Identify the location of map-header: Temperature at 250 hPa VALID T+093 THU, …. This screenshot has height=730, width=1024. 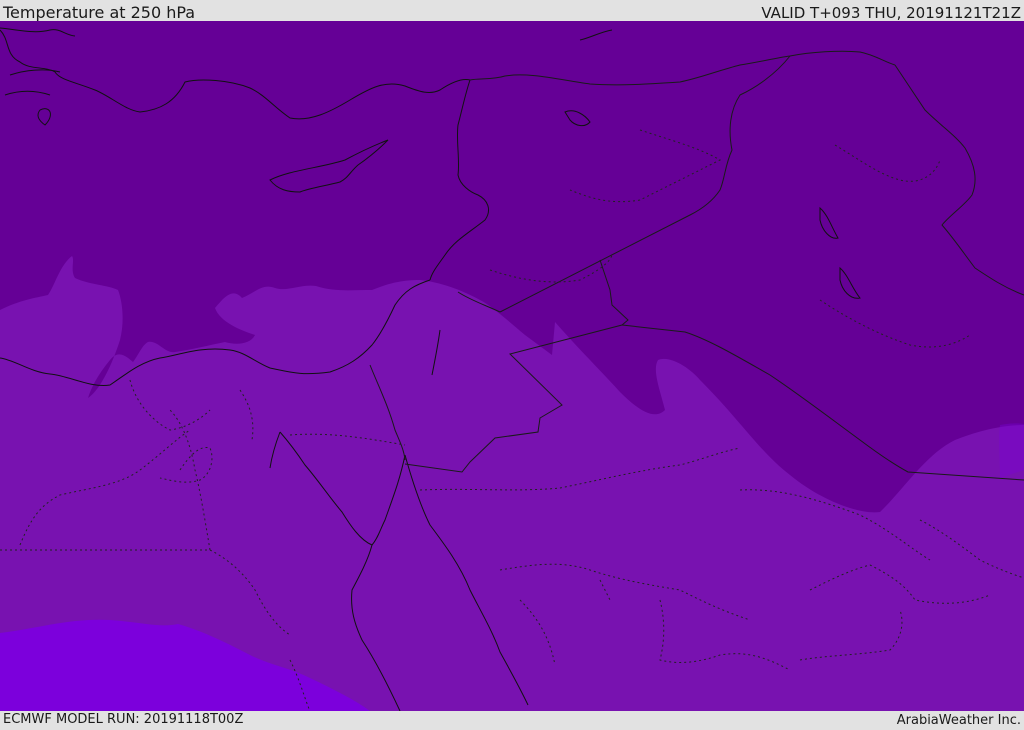
(512, 11).